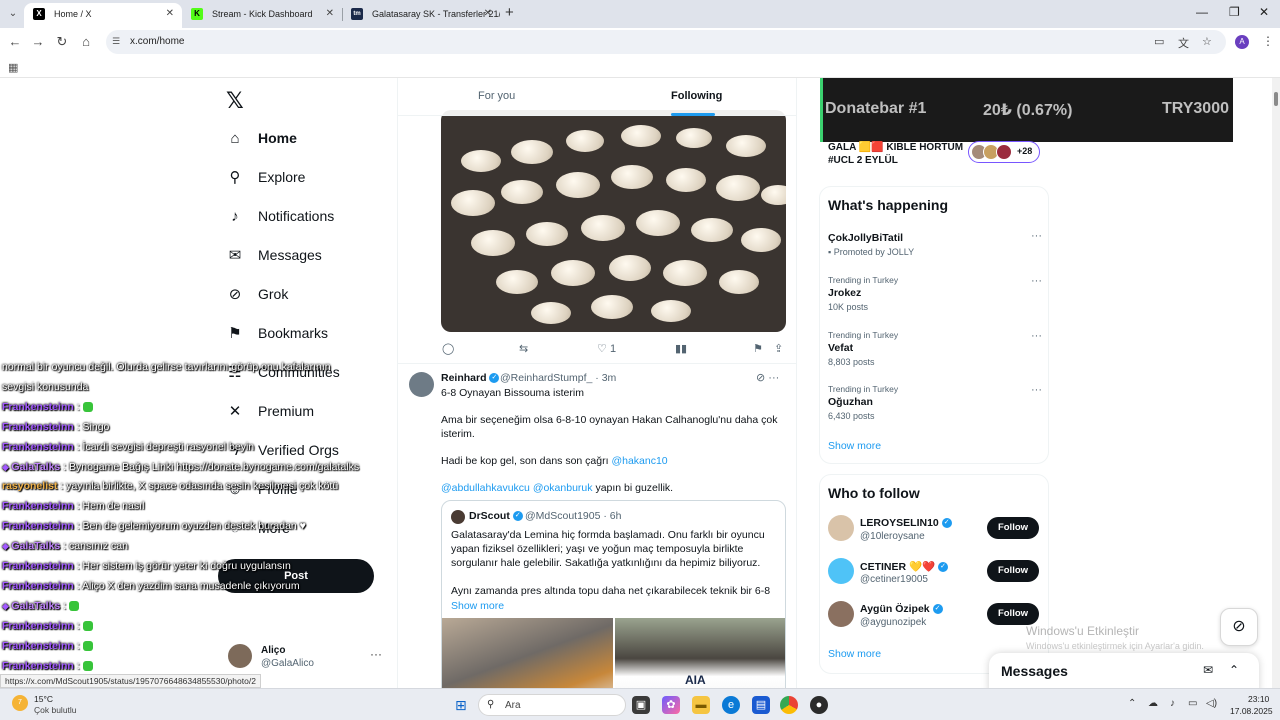 Image resolution: width=1280 pixels, height=720 pixels. Describe the element at coordinates (681, 348) in the screenshot. I see `views-icon: ▮▮` at that location.